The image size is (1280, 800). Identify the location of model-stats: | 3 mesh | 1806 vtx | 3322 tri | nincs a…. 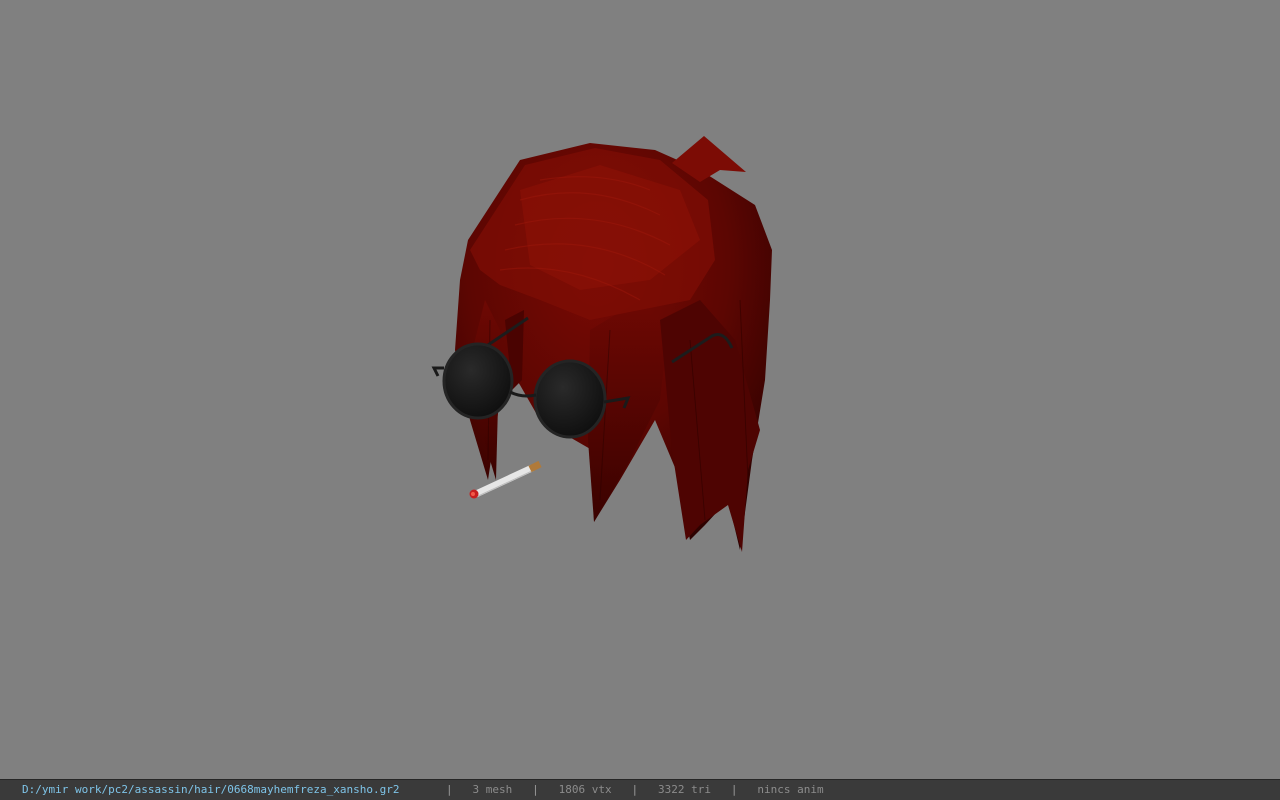
(635, 790).